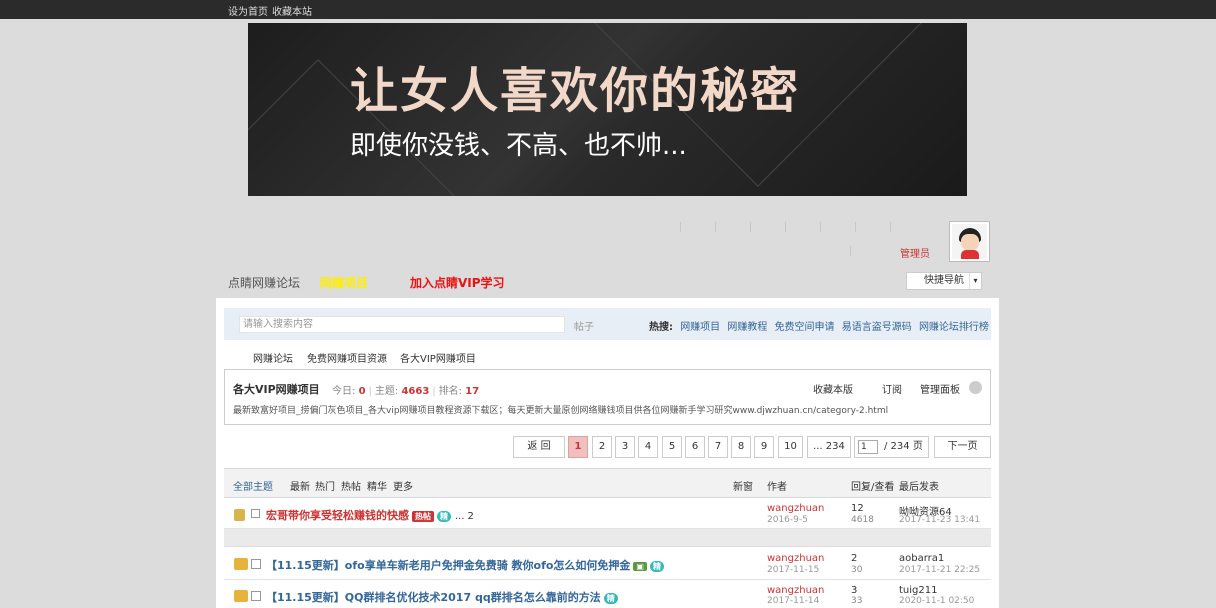  I want to click on hot-term: 网赚论坛排行榜, so click(954, 327).